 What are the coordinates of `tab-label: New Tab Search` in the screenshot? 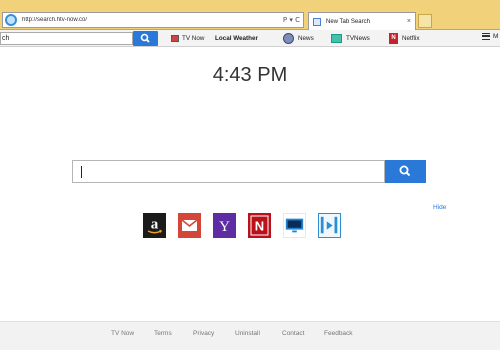 It's located at (348, 21).